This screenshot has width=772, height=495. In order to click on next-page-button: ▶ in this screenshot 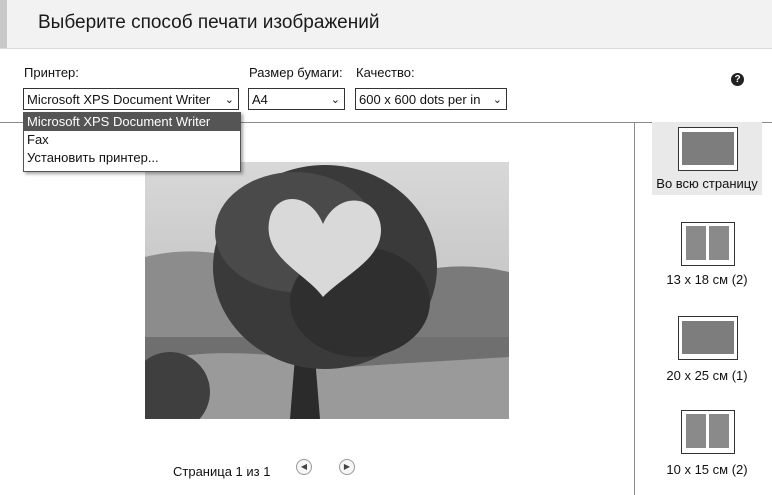, I will do `click(347, 467)`.